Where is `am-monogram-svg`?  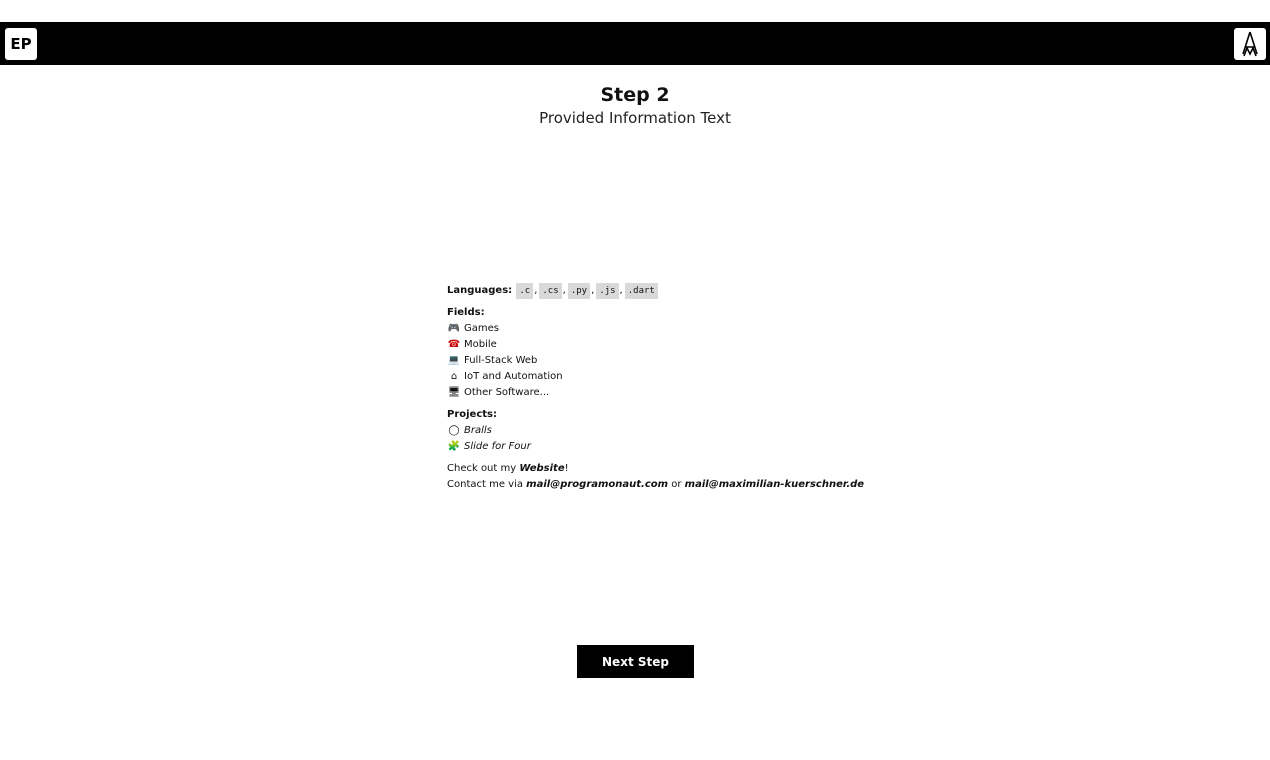
am-monogram-svg is located at coordinates (1250, 44).